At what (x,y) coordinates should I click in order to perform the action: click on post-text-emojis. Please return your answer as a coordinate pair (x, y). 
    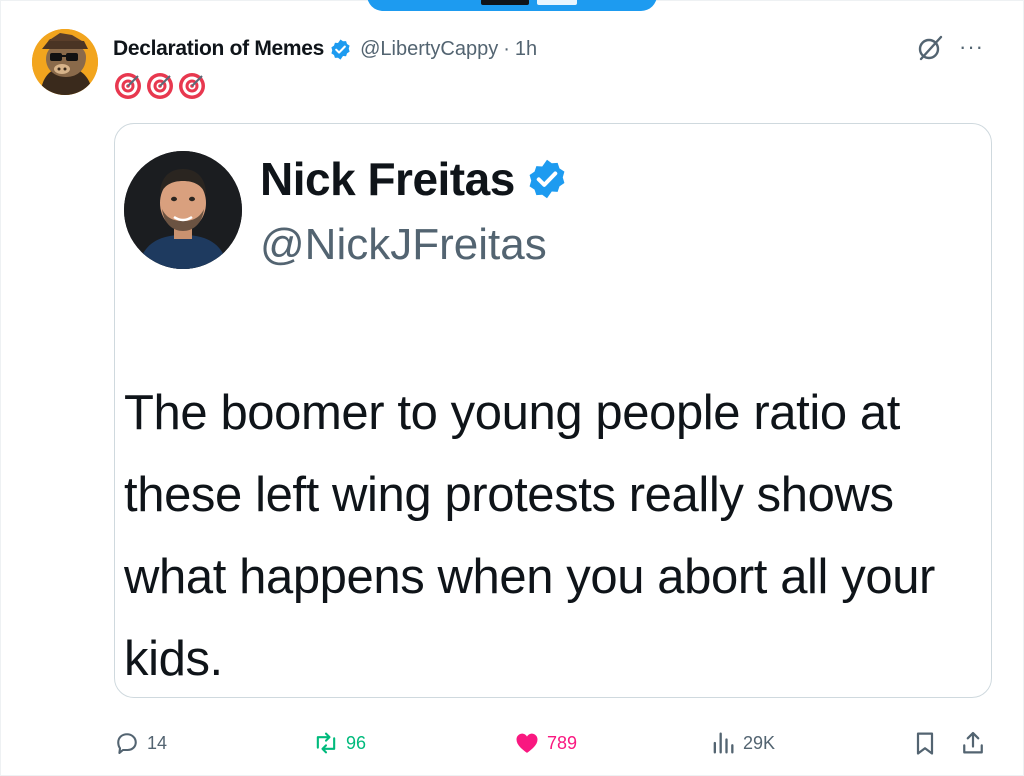
    Looking at the image, I should click on (160, 86).